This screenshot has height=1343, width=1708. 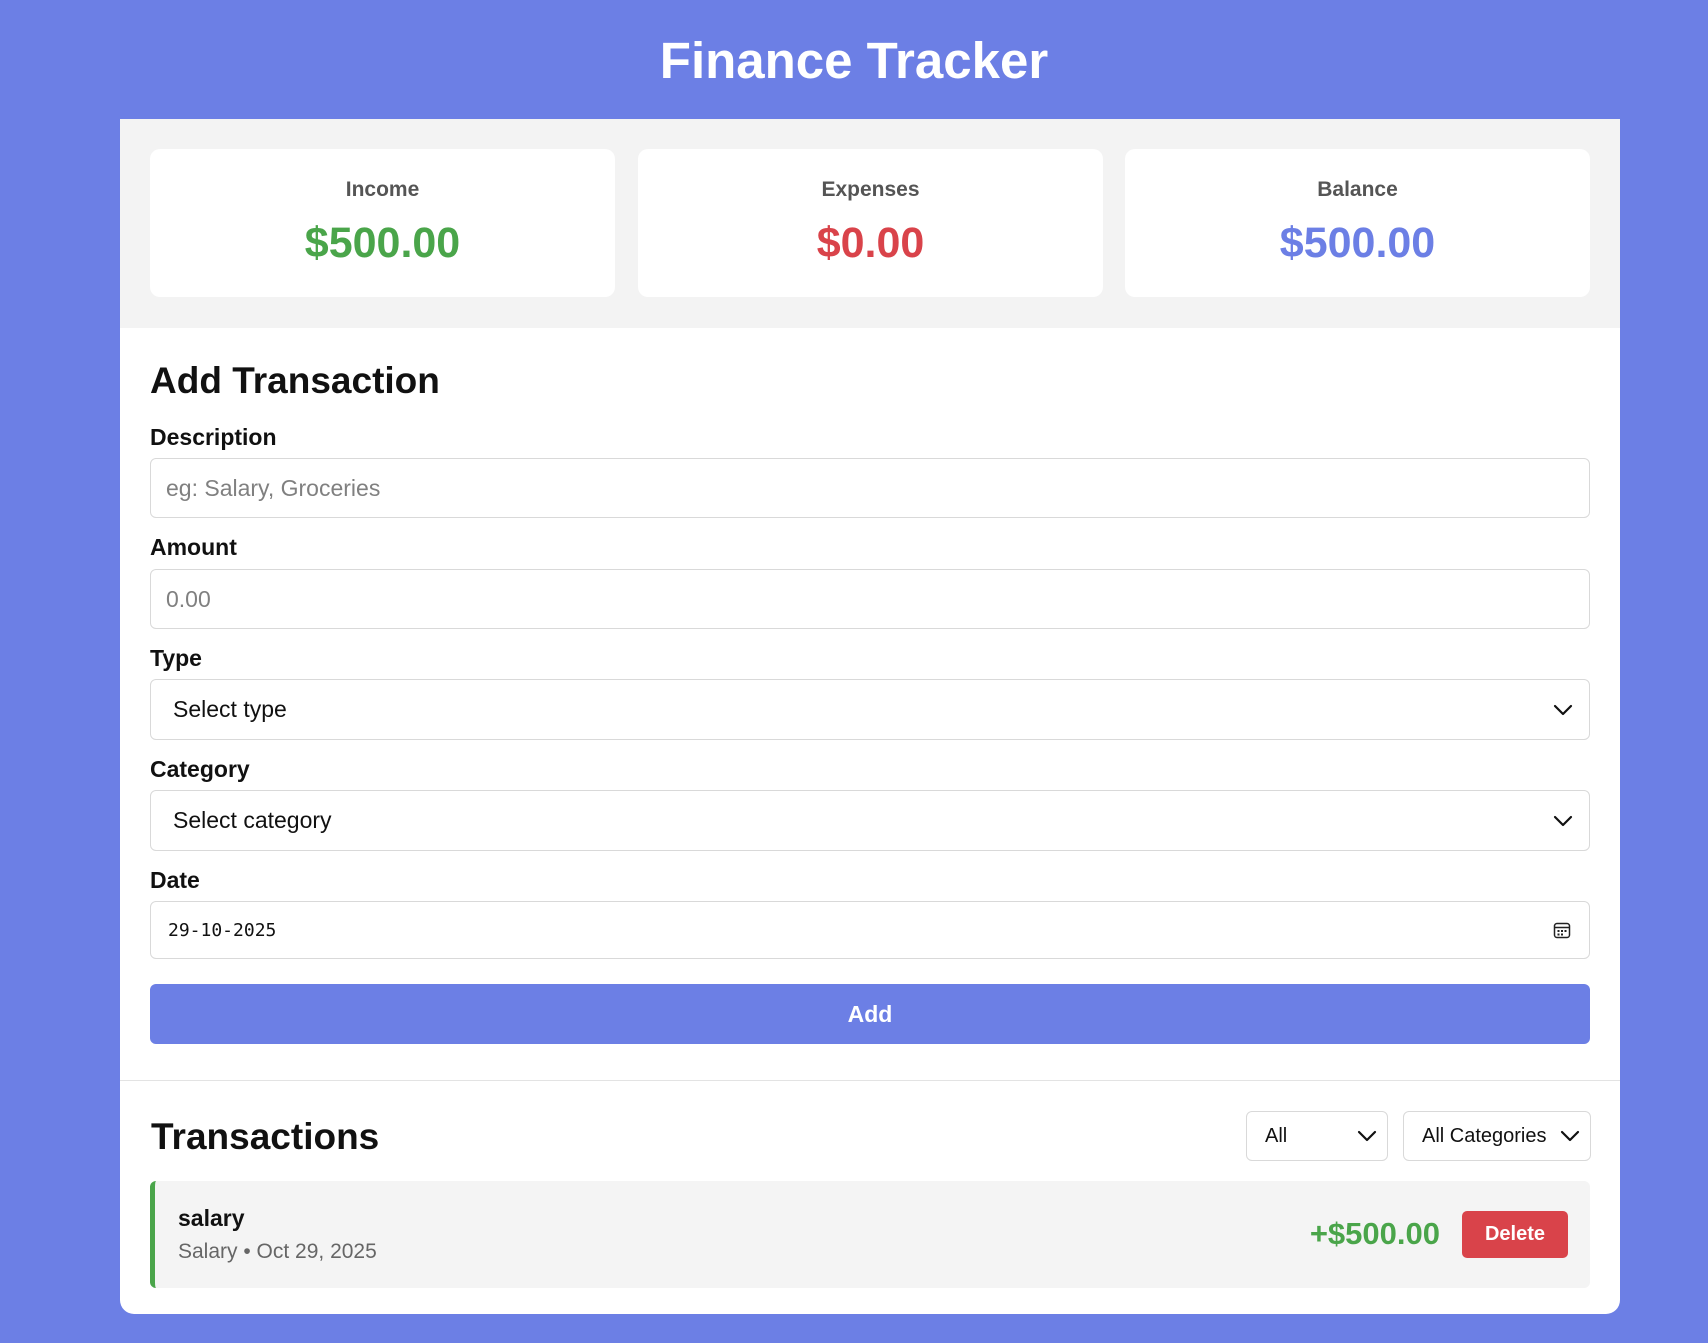 What do you see at coordinates (176, 658) in the screenshot?
I see `type-label: Type` at bounding box center [176, 658].